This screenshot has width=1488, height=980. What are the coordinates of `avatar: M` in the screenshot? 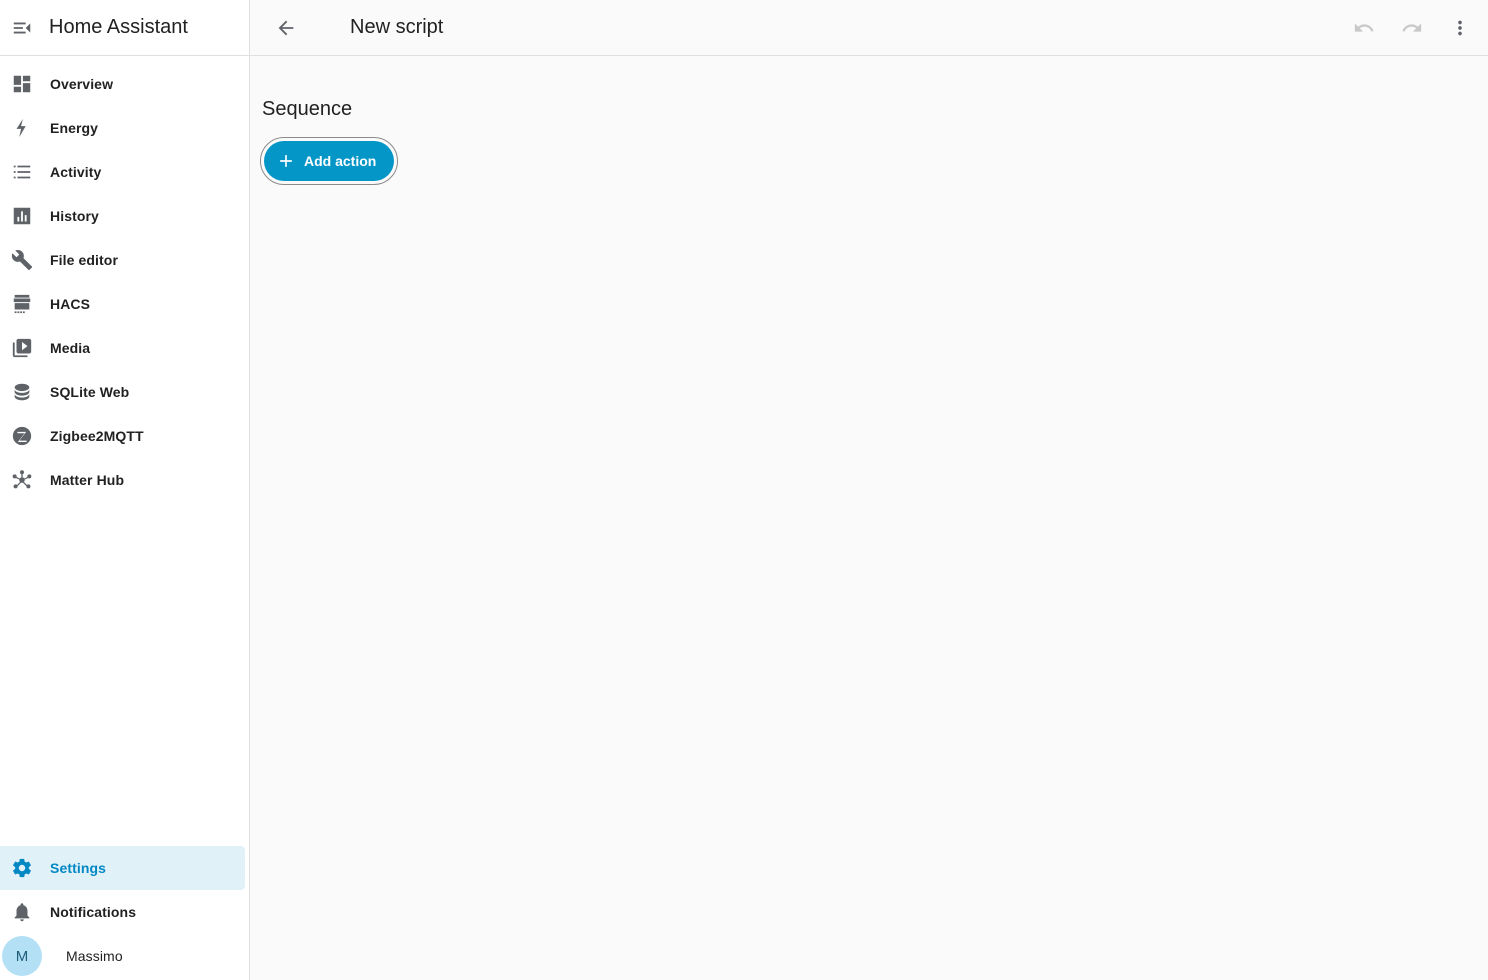 It's located at (22, 956).